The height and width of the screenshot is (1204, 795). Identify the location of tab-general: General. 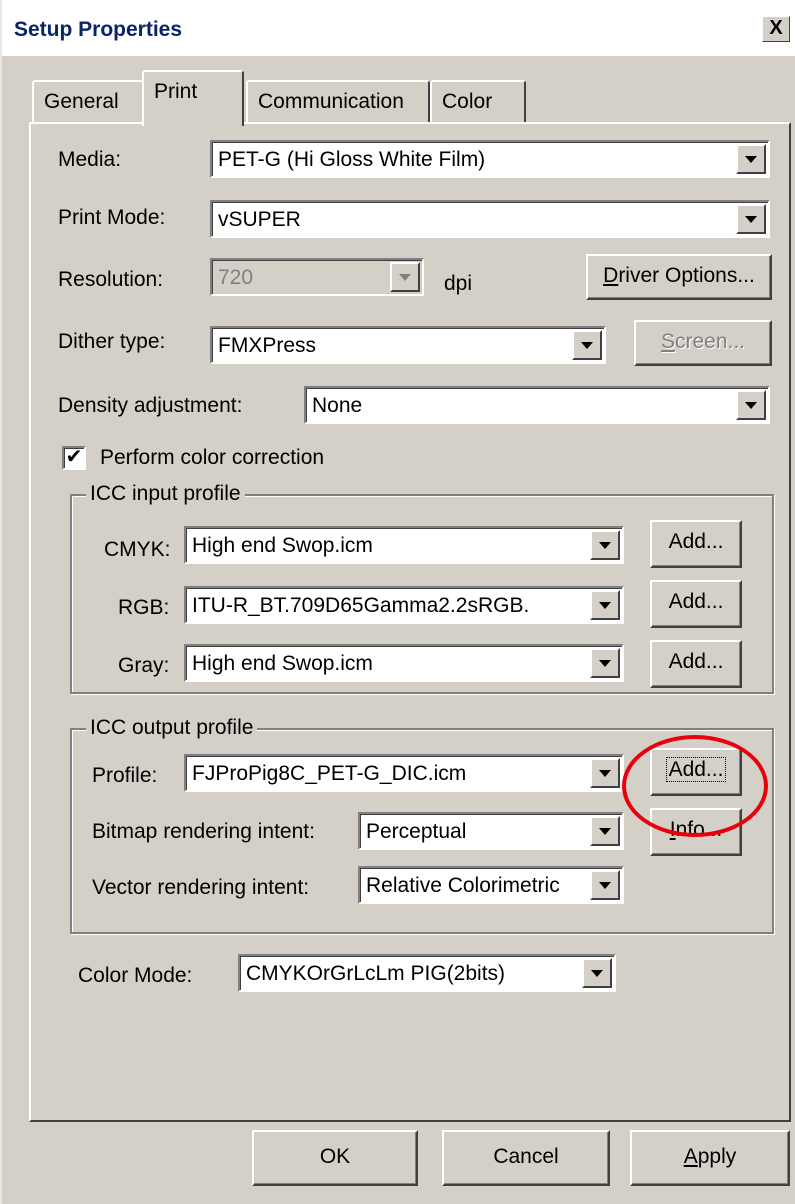
(88, 102).